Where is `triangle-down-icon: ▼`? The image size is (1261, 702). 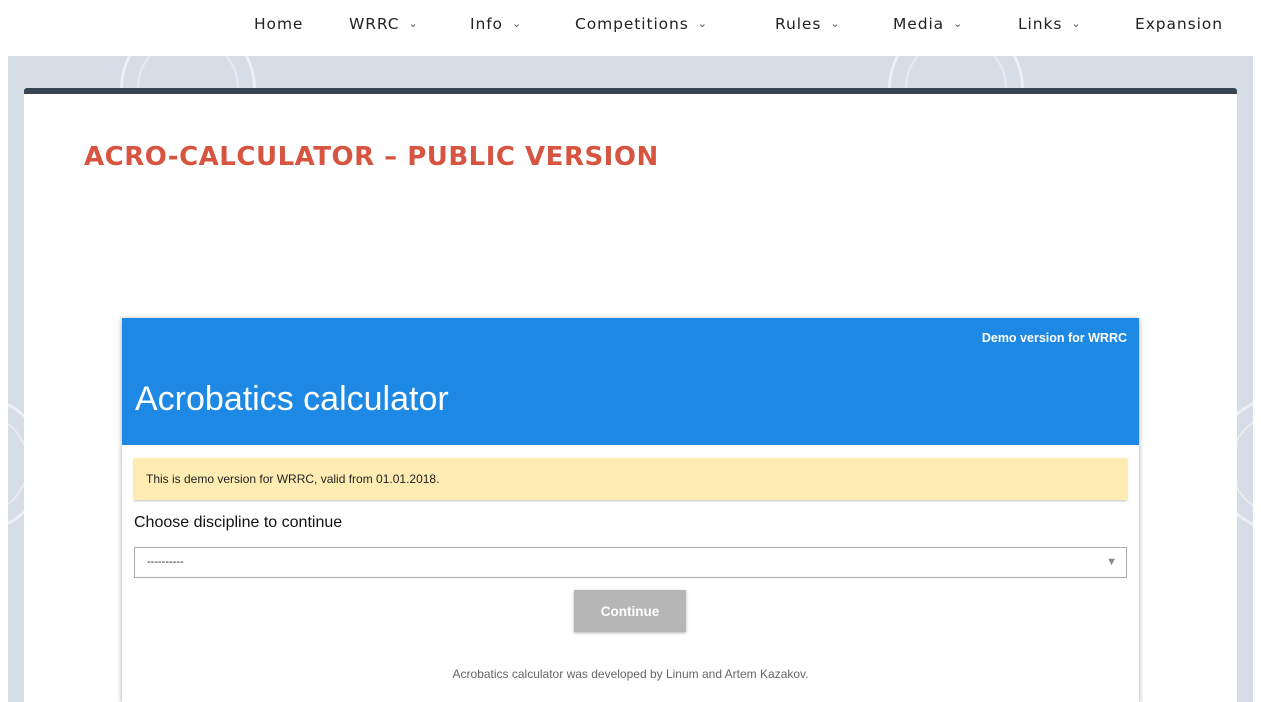 triangle-down-icon: ▼ is located at coordinates (1111, 562).